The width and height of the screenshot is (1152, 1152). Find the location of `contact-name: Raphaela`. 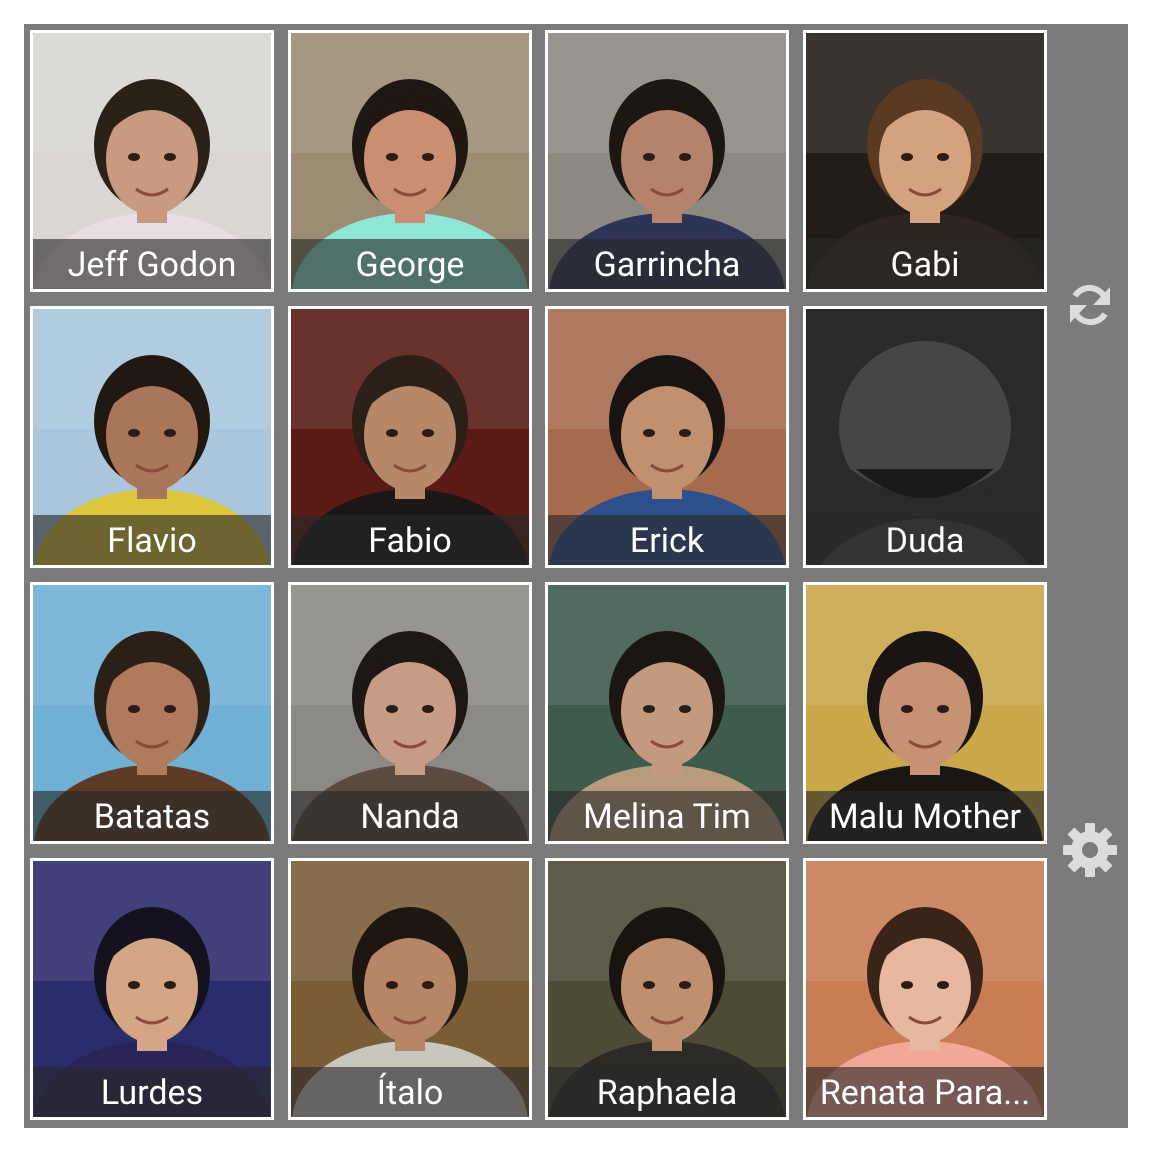

contact-name: Raphaela is located at coordinates (667, 1092).